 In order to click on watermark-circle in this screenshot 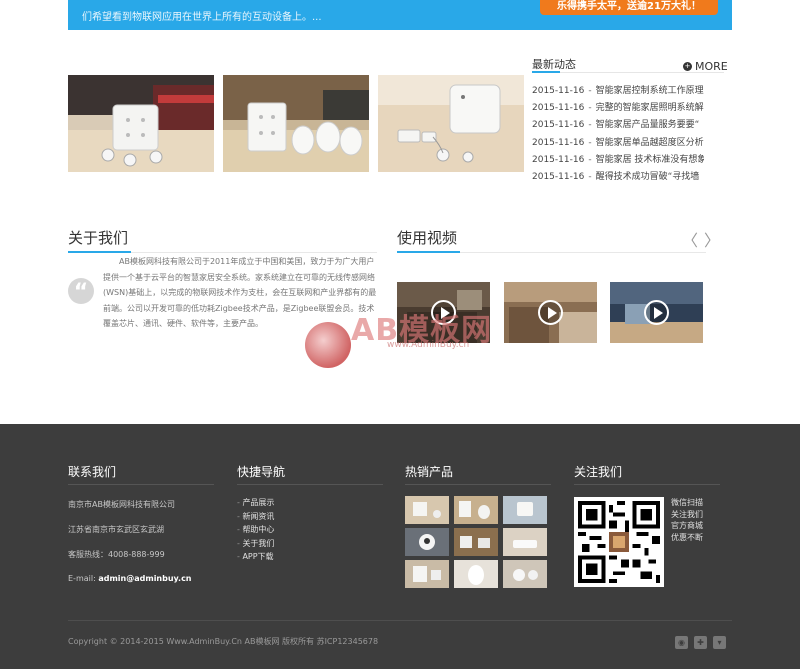, I will do `click(328, 345)`.